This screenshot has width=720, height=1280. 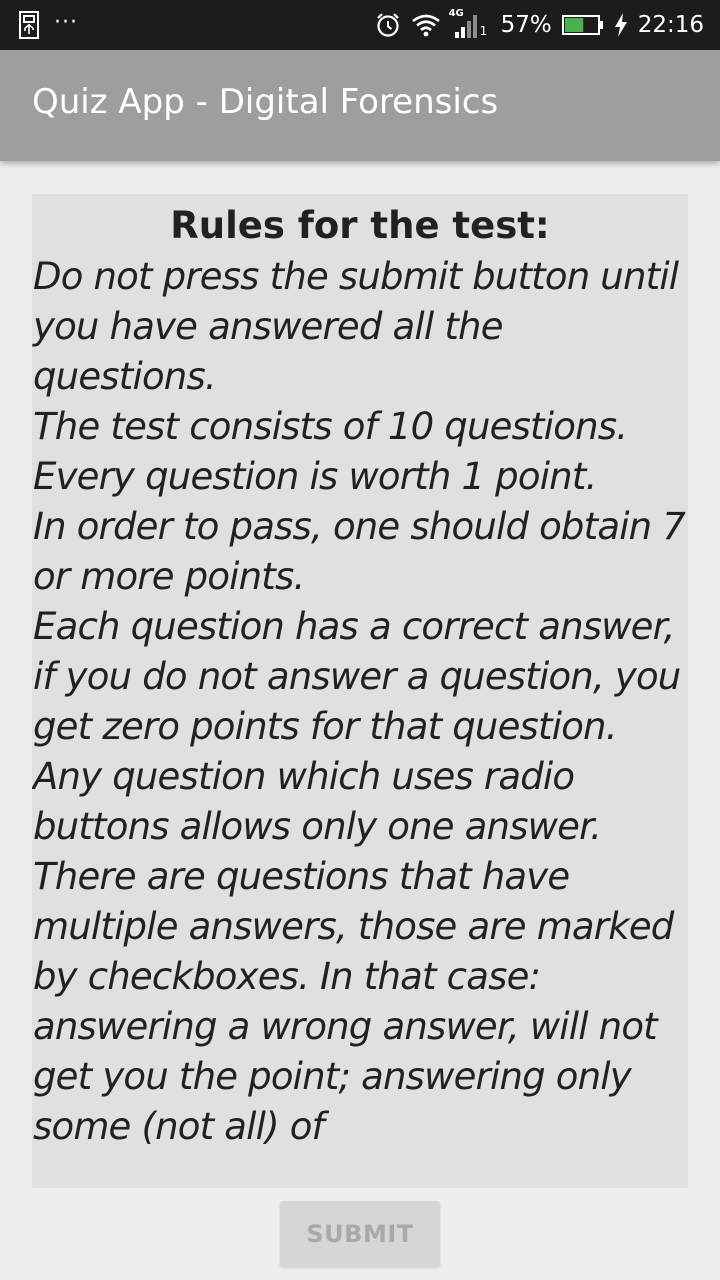 I want to click on system-icons: 4G 1 57% 22:16, so click(x=539, y=24).